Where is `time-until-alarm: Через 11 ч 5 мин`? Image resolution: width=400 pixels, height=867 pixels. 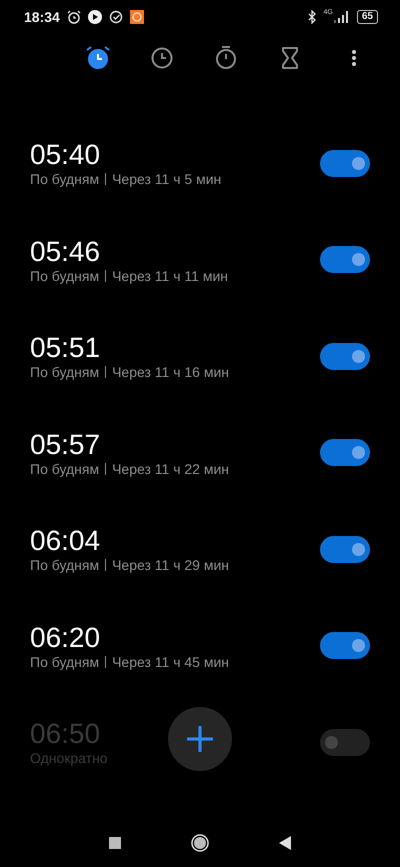
time-until-alarm: Через 11 ч 5 мин is located at coordinates (167, 179).